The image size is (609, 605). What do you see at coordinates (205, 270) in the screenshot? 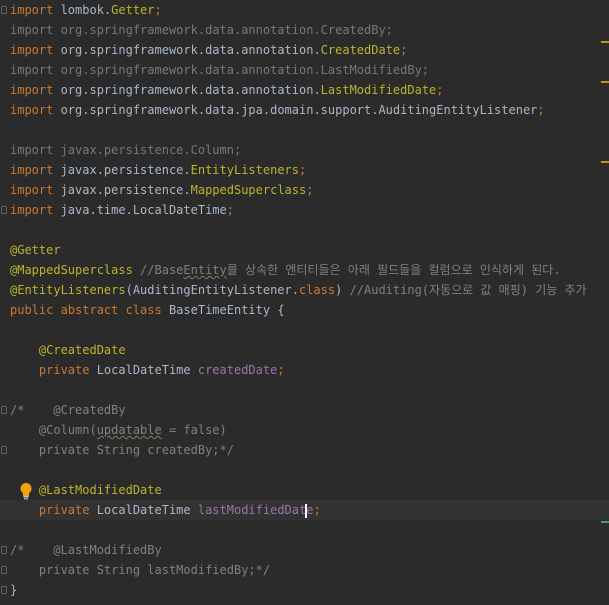
I see `code-token: Entity` at bounding box center [205, 270].